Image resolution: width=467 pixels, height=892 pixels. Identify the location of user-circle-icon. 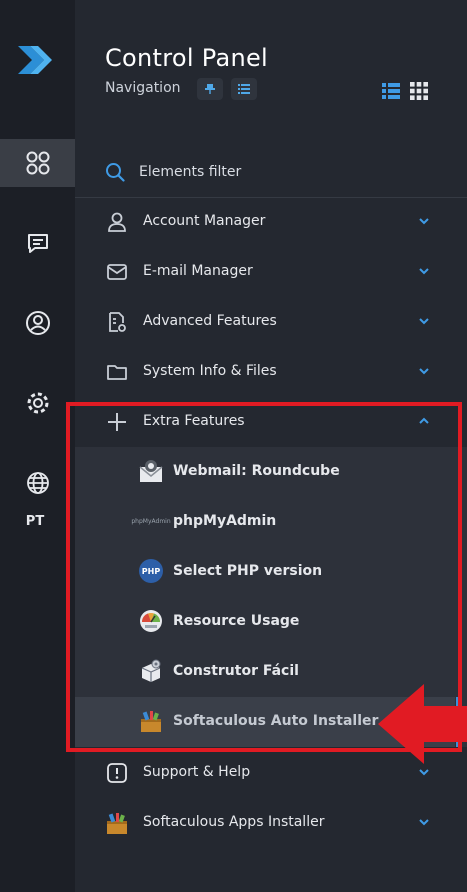
(37, 323).